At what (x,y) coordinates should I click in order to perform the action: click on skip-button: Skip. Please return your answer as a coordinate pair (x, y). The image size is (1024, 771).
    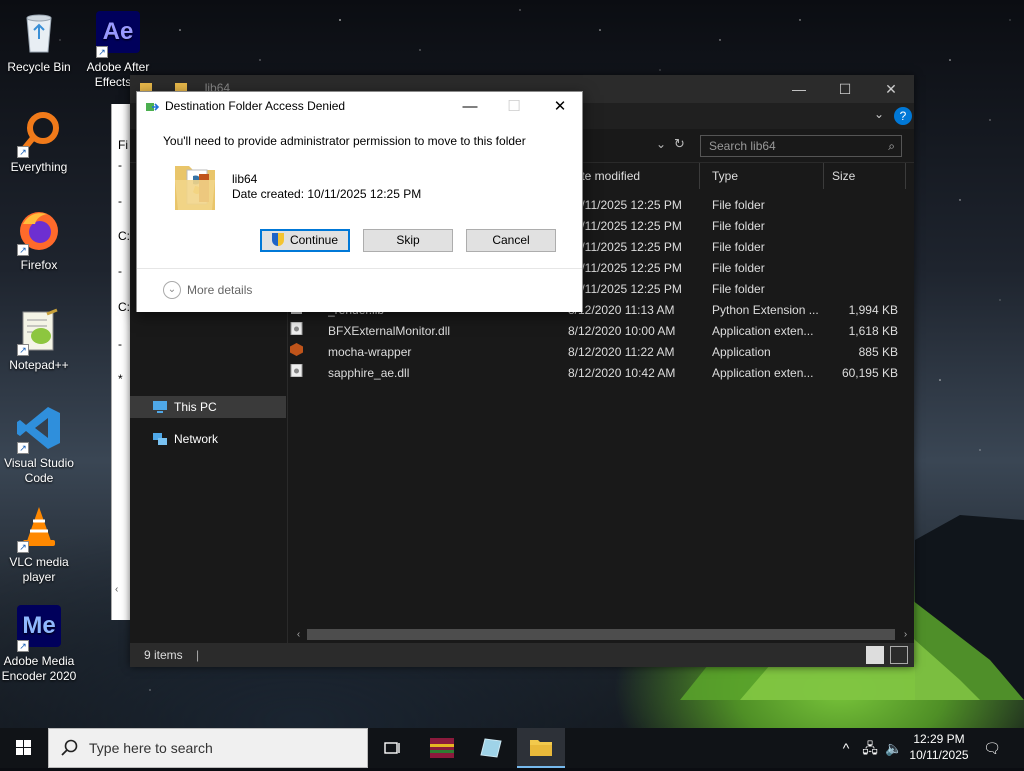
    Looking at the image, I should click on (408, 240).